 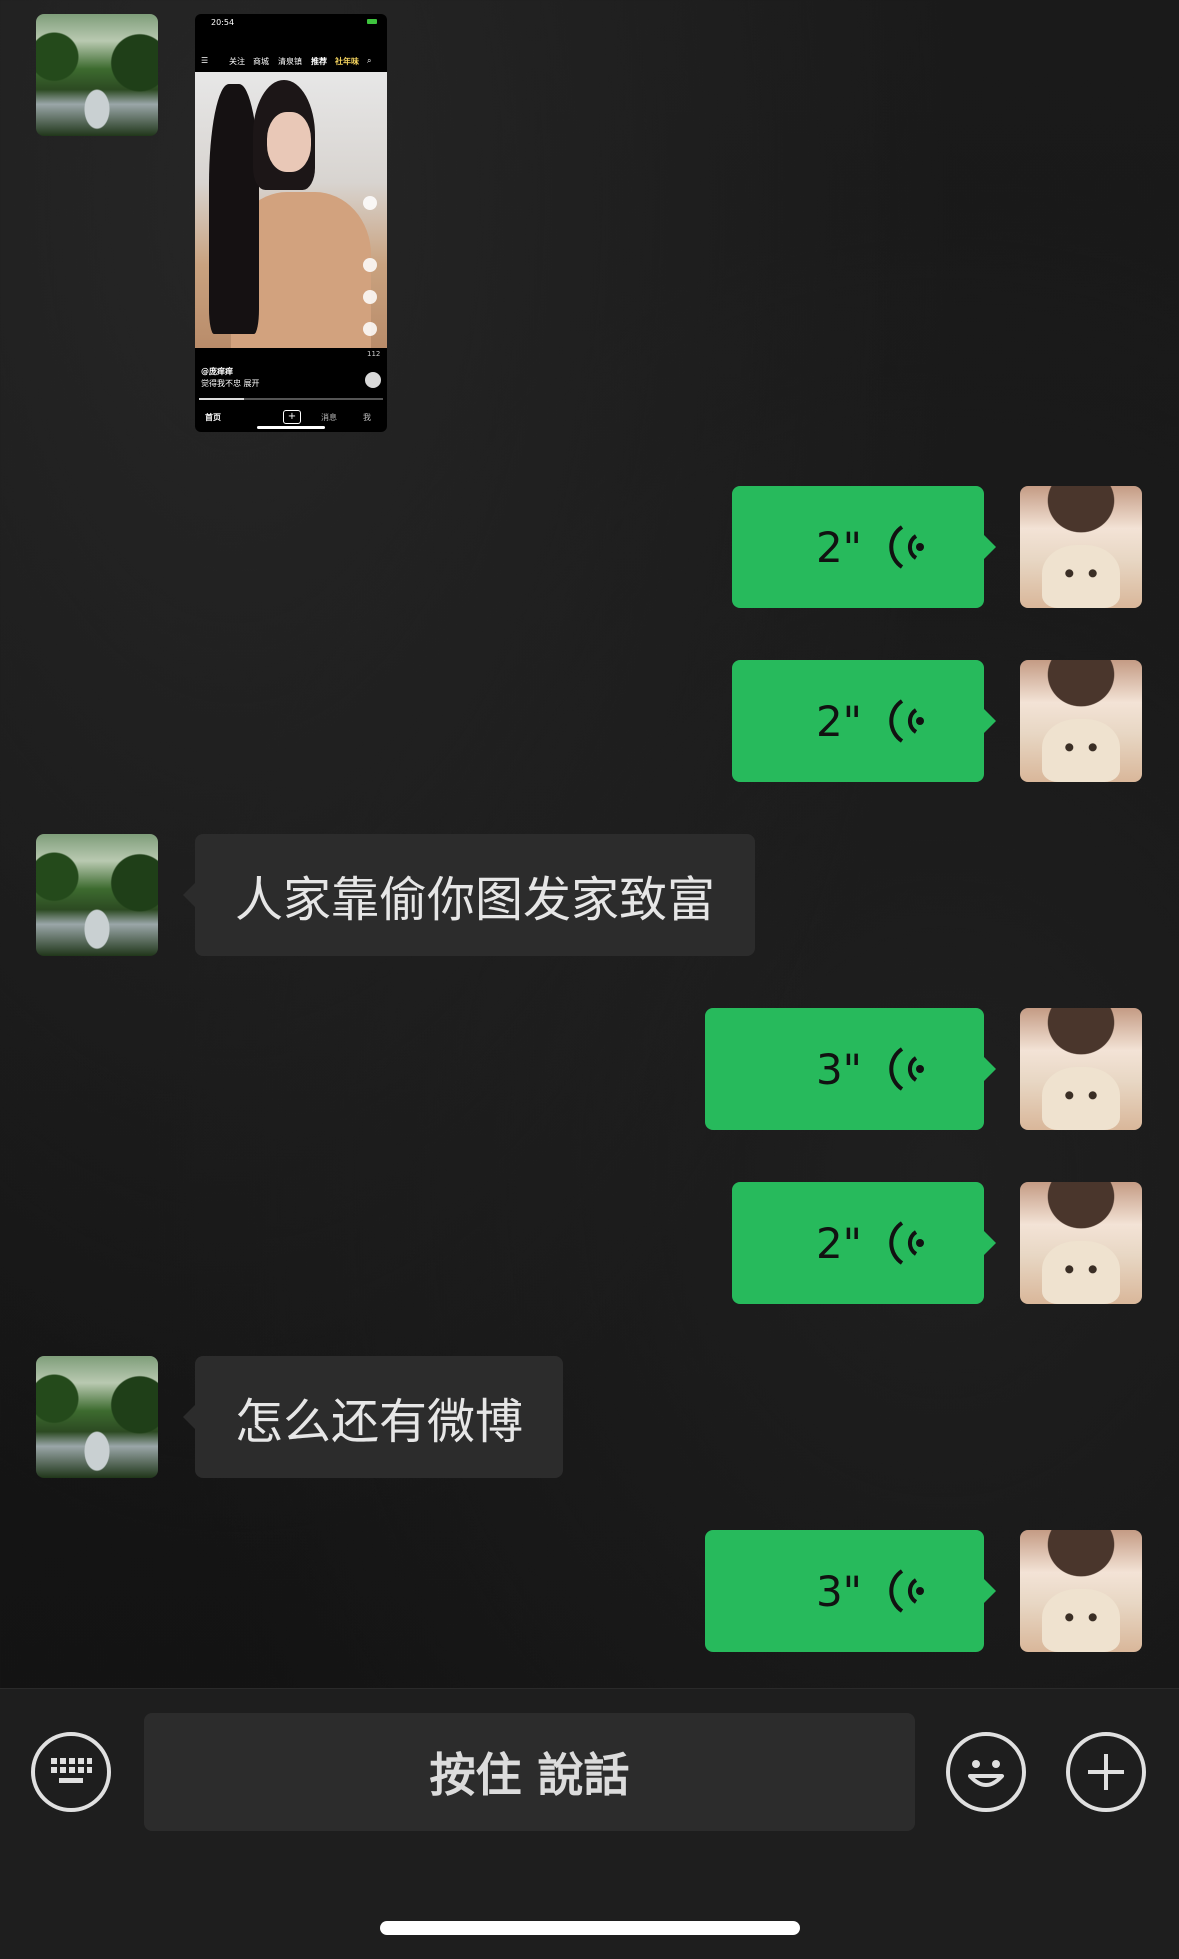 I want to click on emoji-icon, so click(x=986, y=1773).